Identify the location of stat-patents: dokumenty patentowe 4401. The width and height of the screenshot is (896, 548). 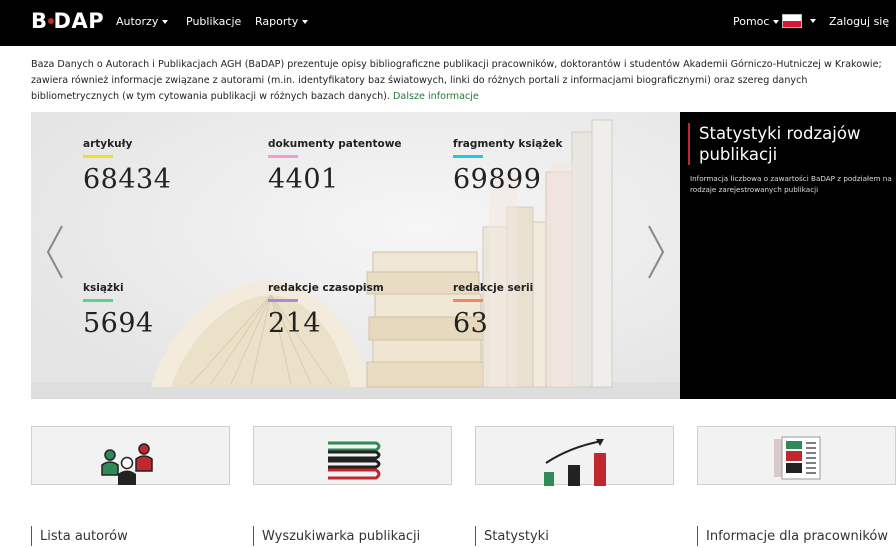
(335, 166).